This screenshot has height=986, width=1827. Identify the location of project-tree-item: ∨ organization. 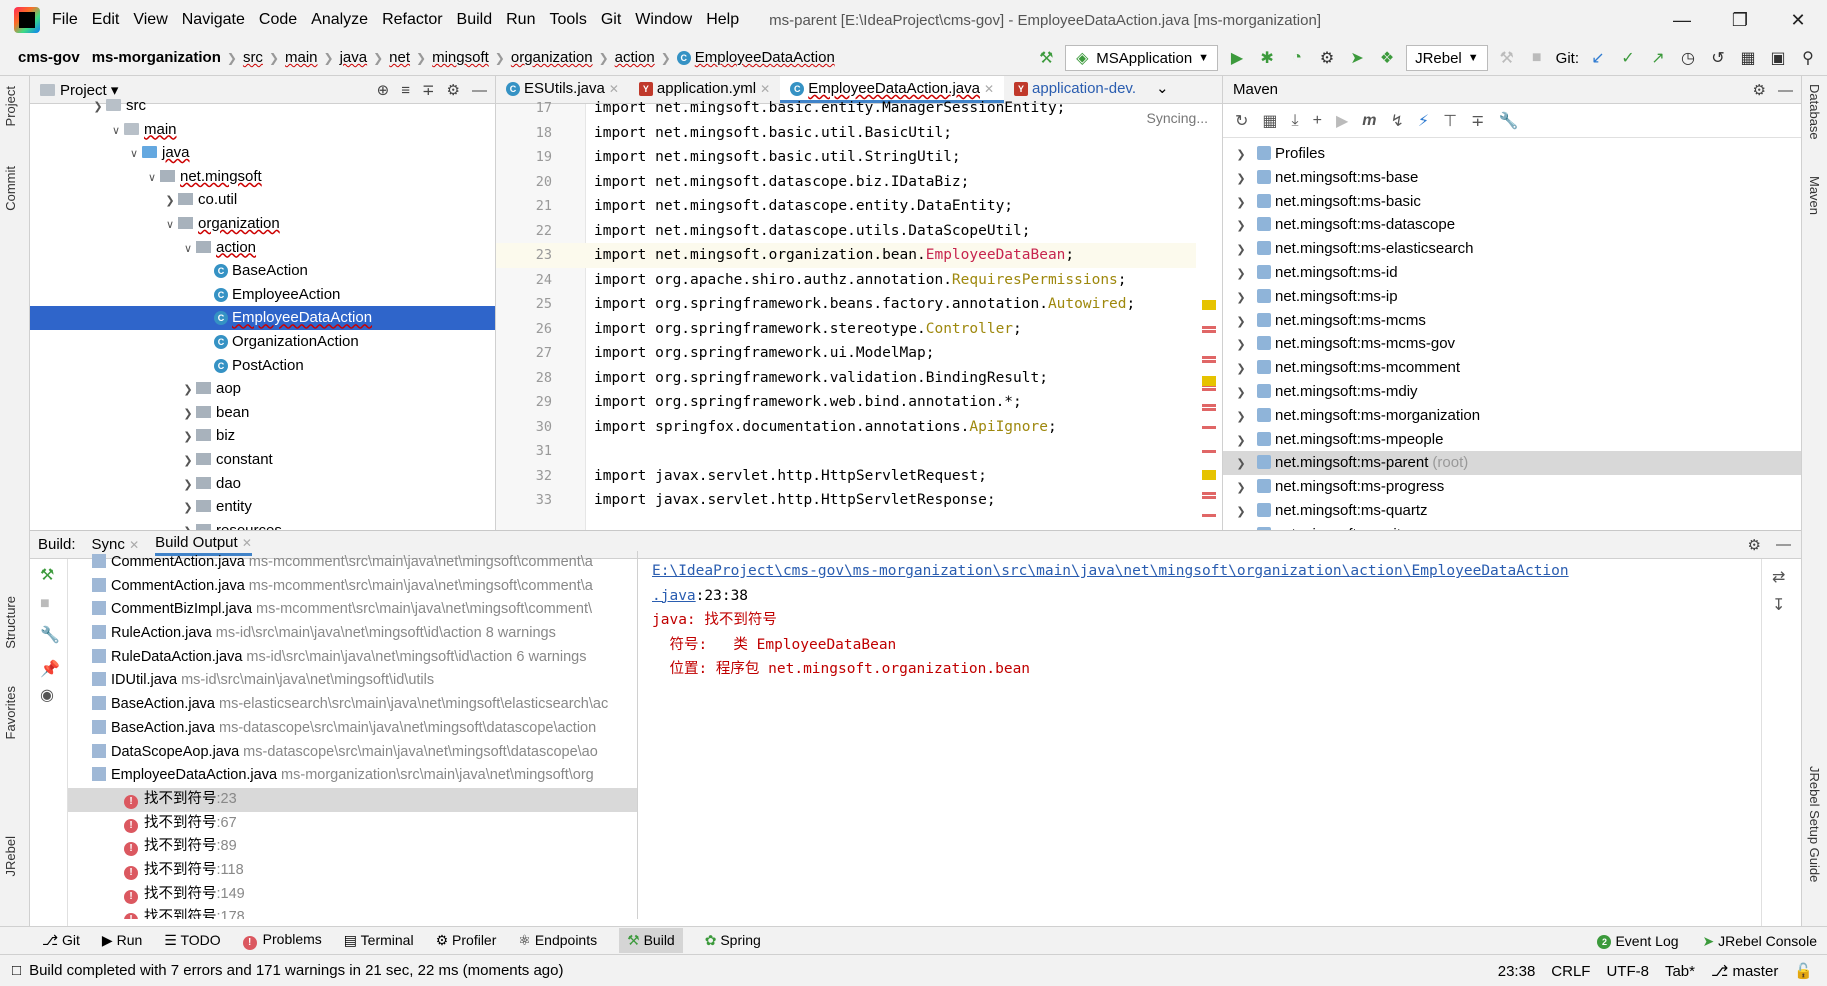
(262, 224).